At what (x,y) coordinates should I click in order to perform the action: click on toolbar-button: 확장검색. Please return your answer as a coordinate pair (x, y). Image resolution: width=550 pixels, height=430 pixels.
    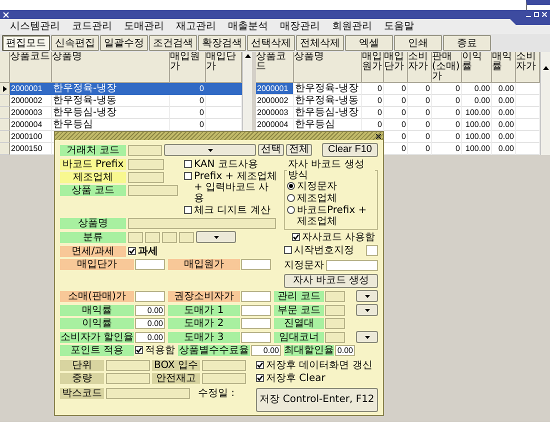
    Looking at the image, I should click on (222, 43).